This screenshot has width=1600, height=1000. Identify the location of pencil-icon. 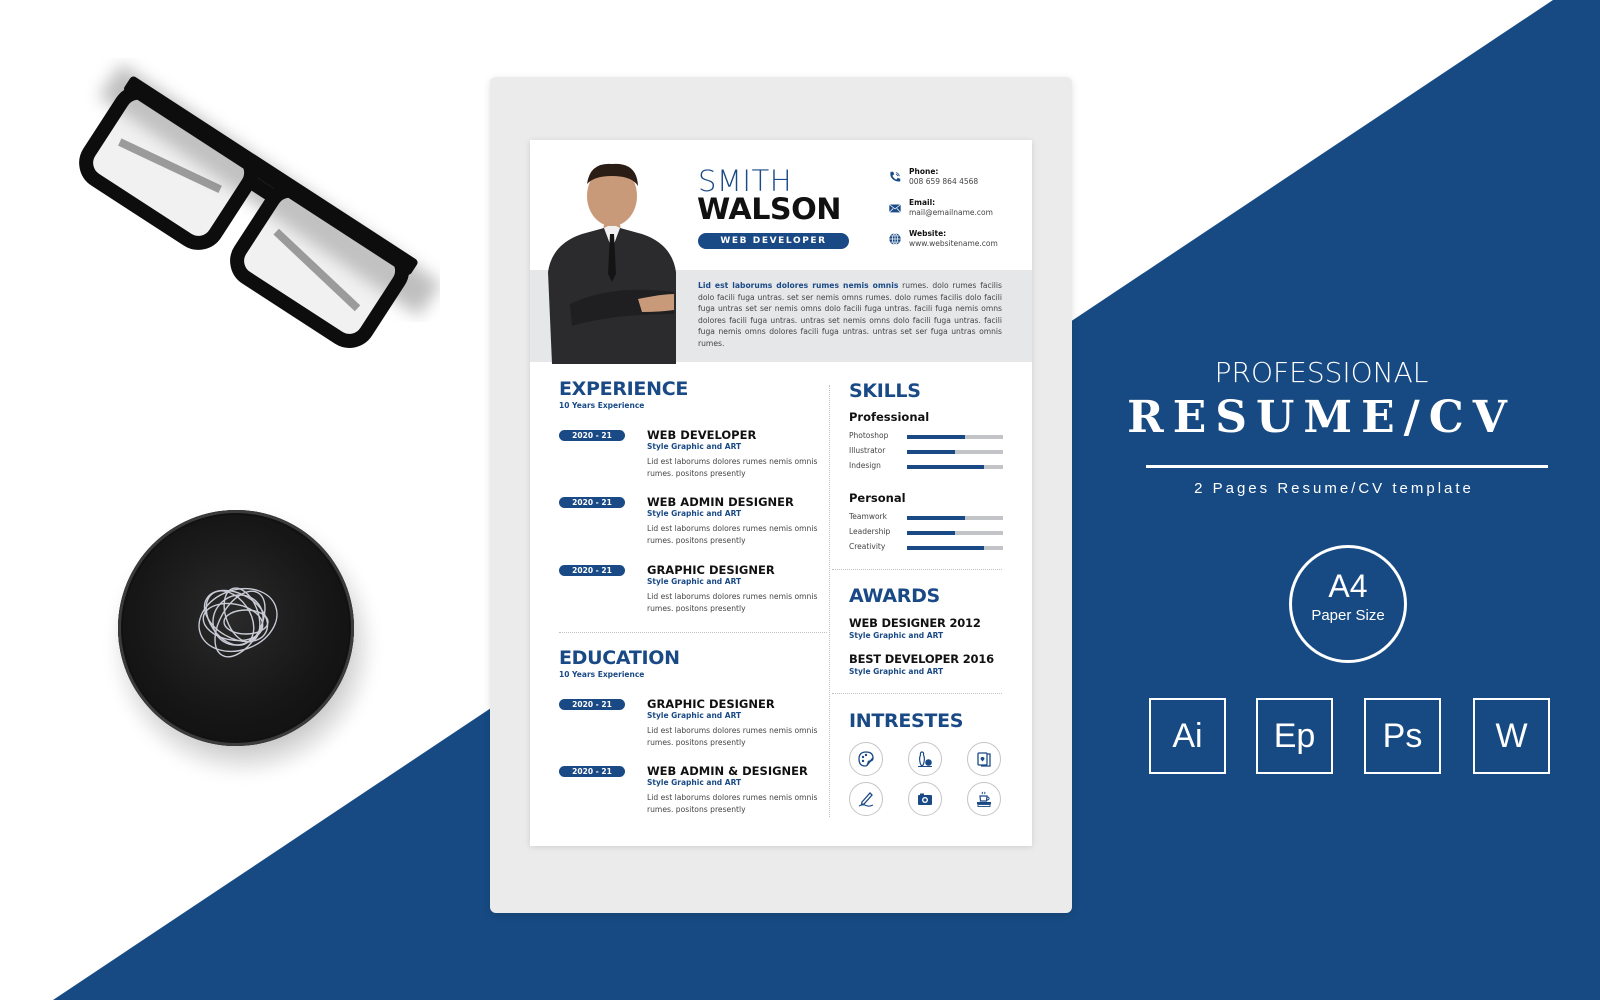
(866, 799).